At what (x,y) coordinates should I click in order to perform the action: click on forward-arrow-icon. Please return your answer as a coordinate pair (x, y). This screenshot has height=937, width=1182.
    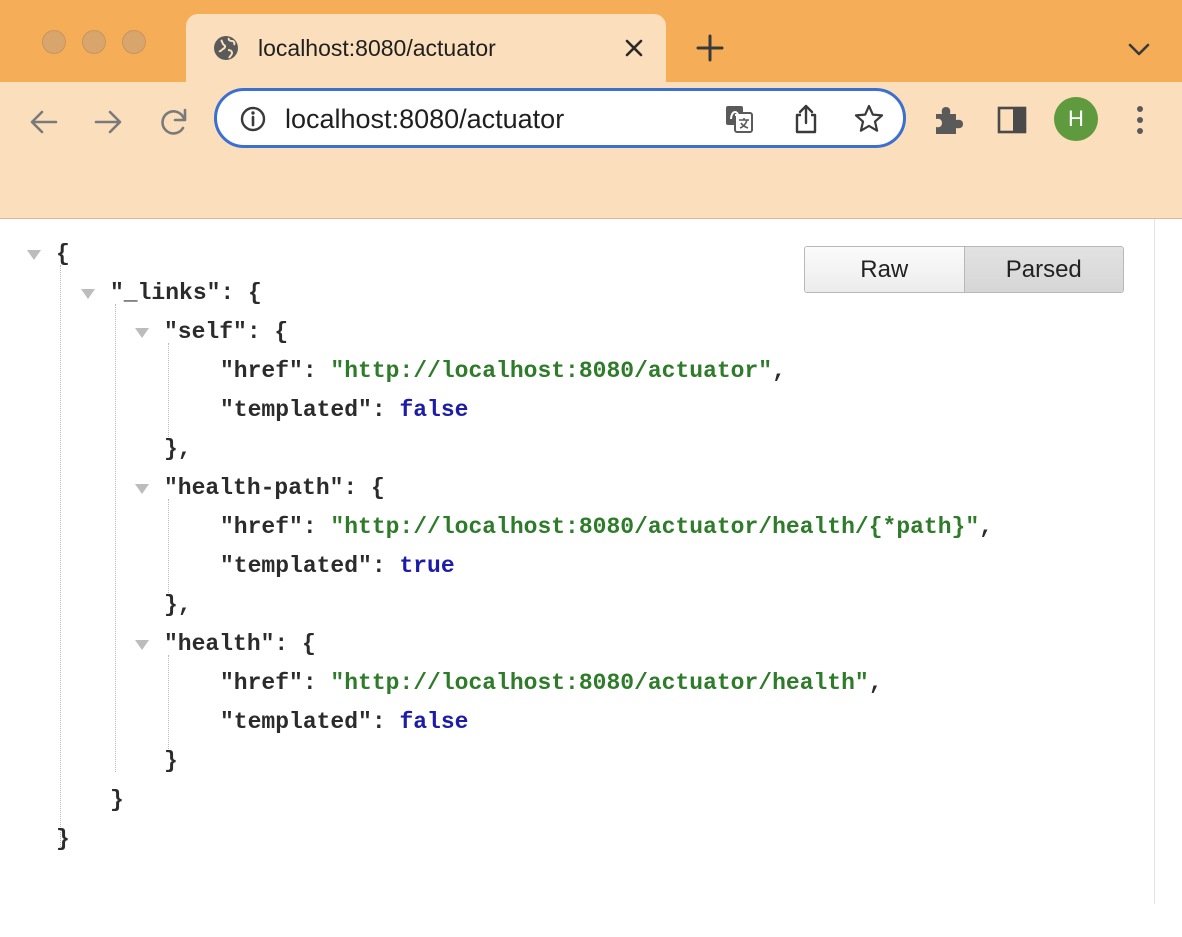
    Looking at the image, I should click on (108, 122).